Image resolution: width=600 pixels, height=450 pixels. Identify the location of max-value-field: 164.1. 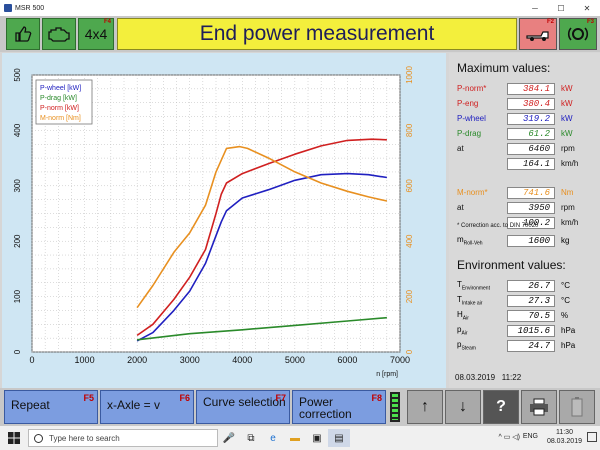
(531, 163).